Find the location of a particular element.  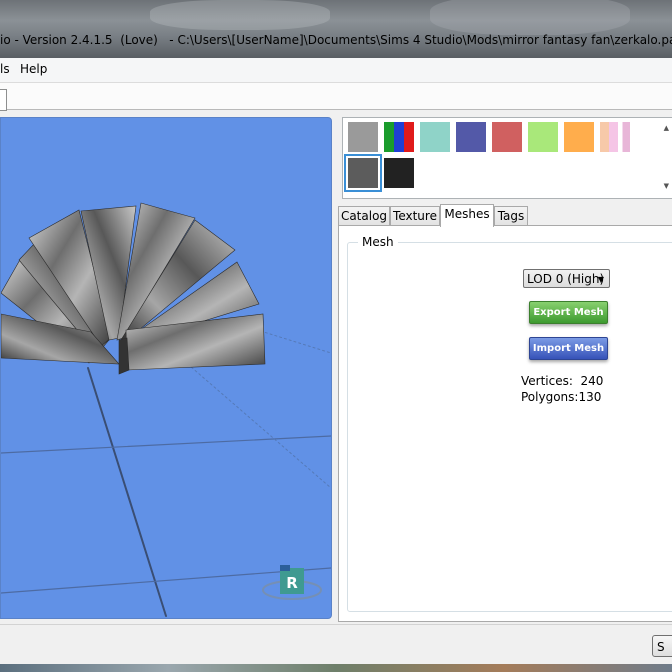

import-mesh-button: Import Mesh is located at coordinates (568, 348).